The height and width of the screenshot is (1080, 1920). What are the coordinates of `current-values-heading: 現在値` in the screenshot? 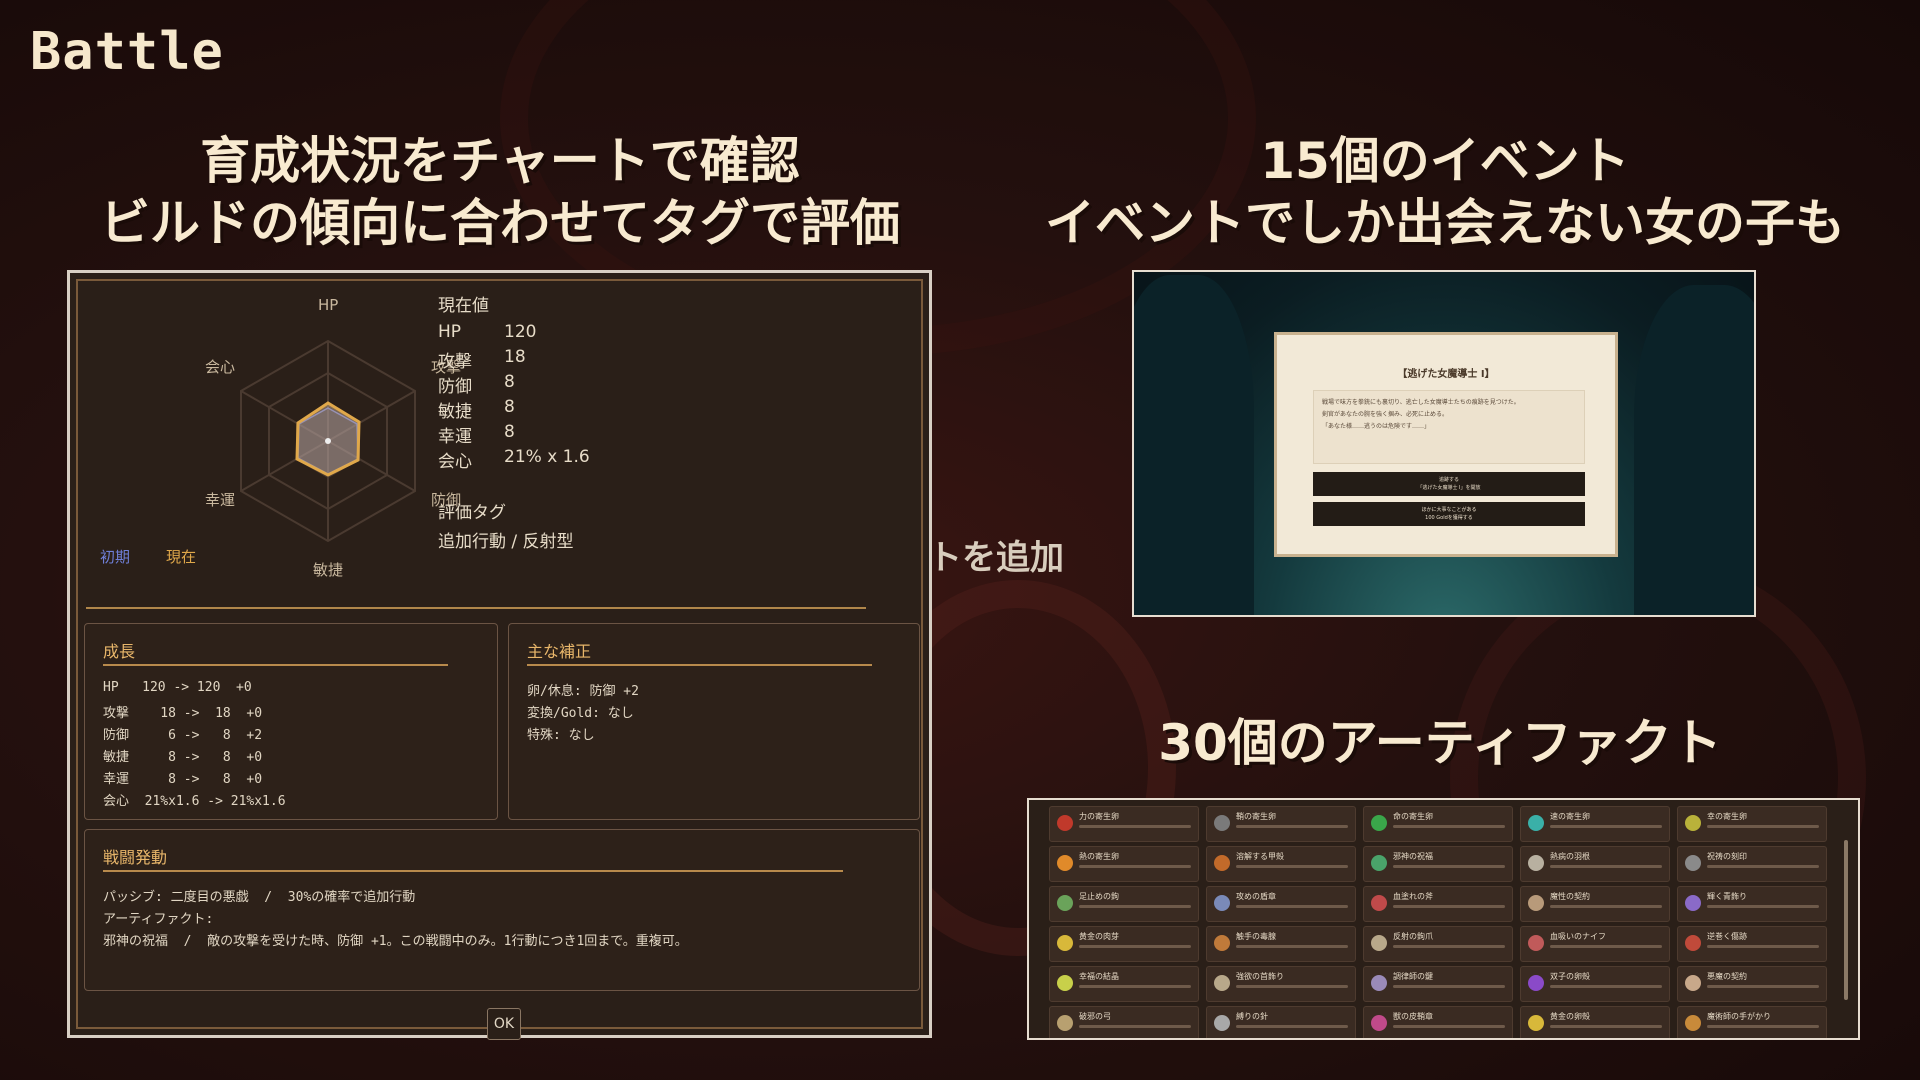 It's located at (463, 306).